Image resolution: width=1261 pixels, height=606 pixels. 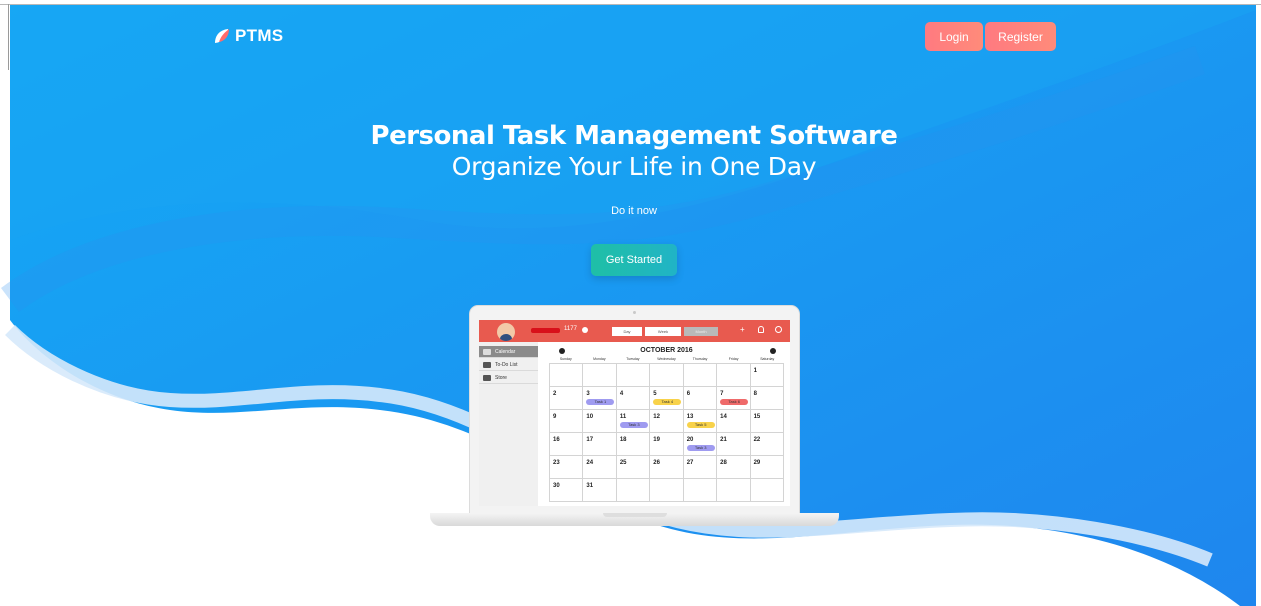 I want to click on calendar-day-number: 15, so click(x=757, y=417).